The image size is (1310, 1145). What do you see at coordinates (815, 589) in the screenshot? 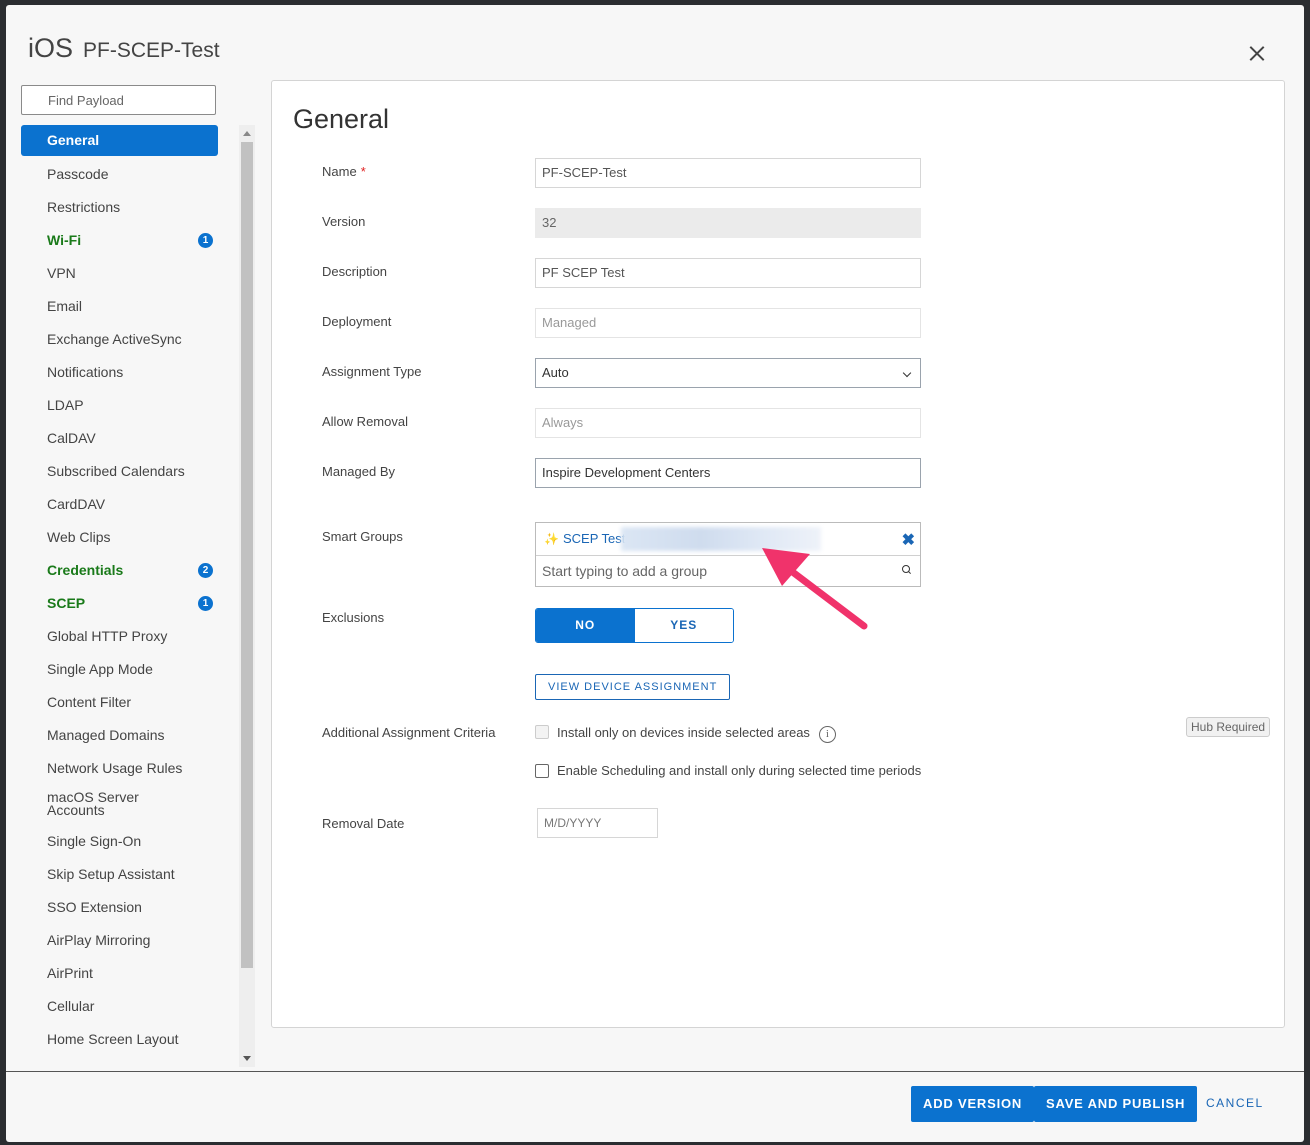
I see `annotation-arrow-icon` at bounding box center [815, 589].